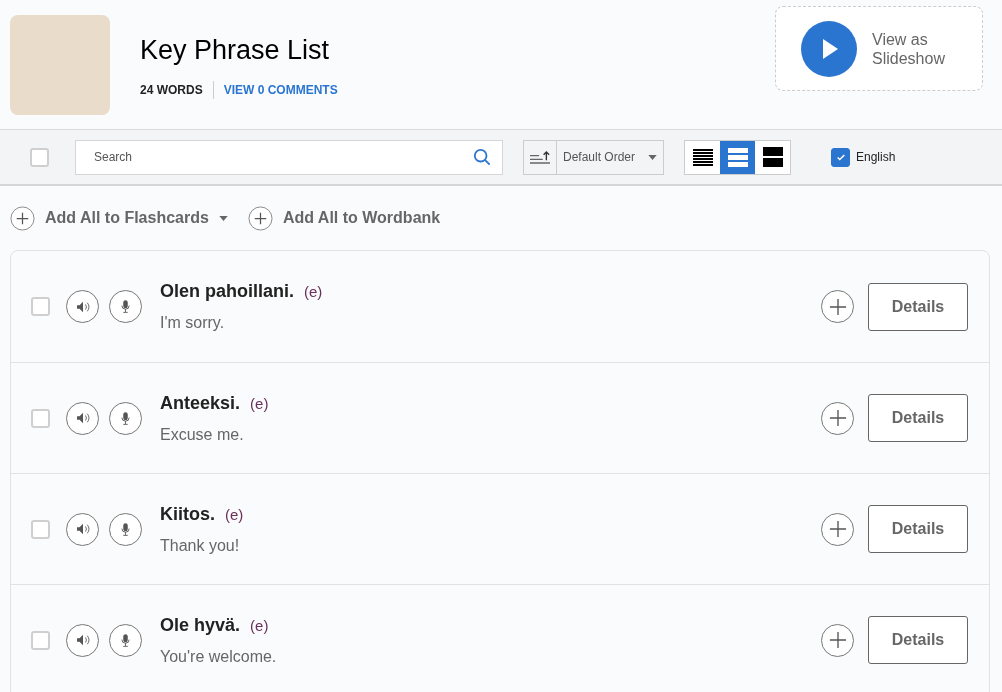 This screenshot has height=692, width=1002. What do you see at coordinates (482, 156) in the screenshot?
I see `search-icon` at bounding box center [482, 156].